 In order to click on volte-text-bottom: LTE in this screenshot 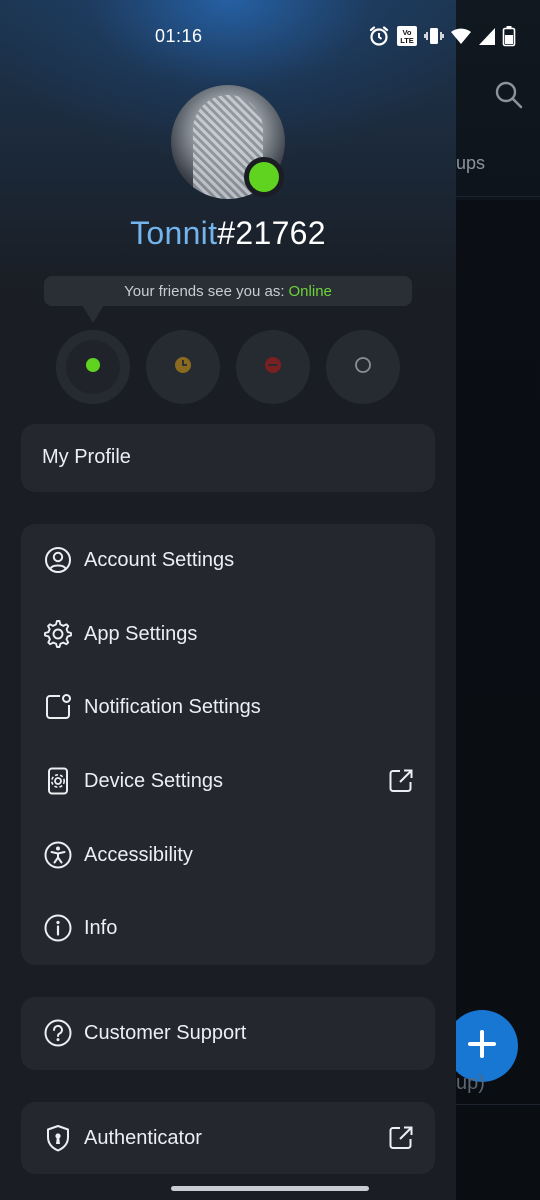, I will do `click(407, 40)`.